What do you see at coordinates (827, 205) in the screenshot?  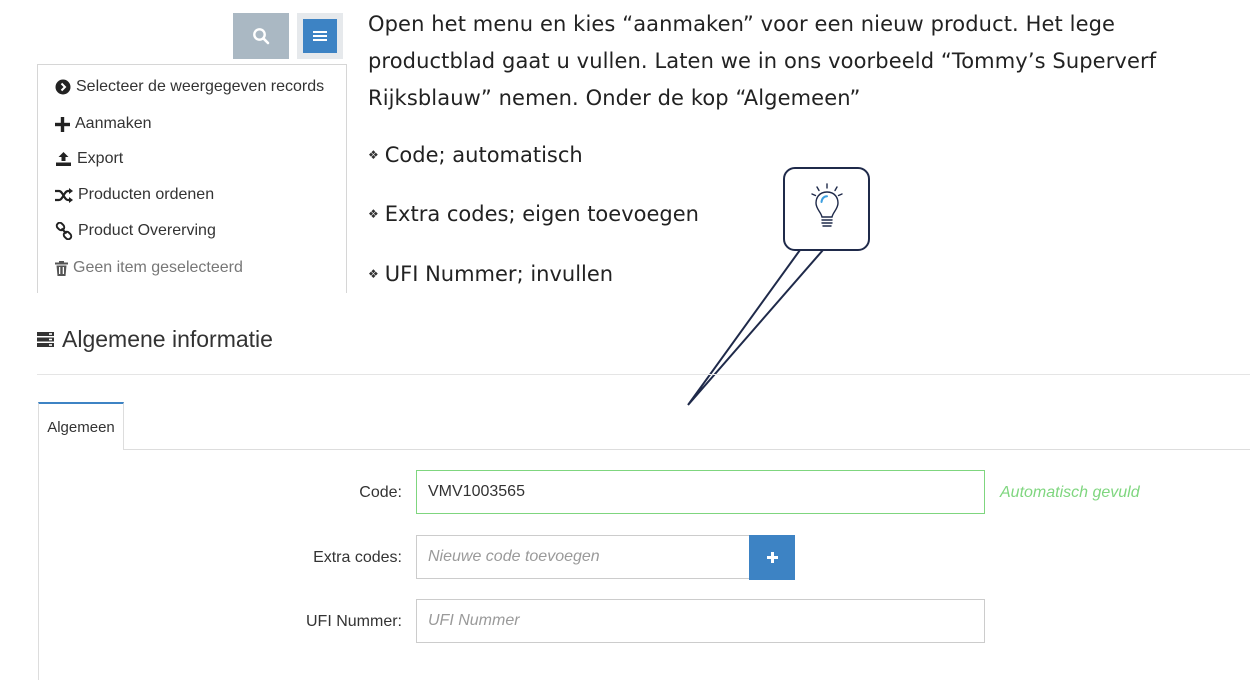 I see `lightbulb-icon` at bounding box center [827, 205].